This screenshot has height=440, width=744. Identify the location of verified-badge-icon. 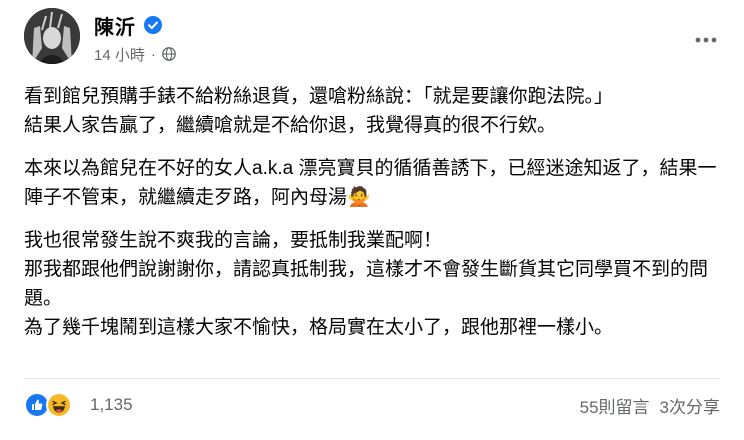
(153, 25).